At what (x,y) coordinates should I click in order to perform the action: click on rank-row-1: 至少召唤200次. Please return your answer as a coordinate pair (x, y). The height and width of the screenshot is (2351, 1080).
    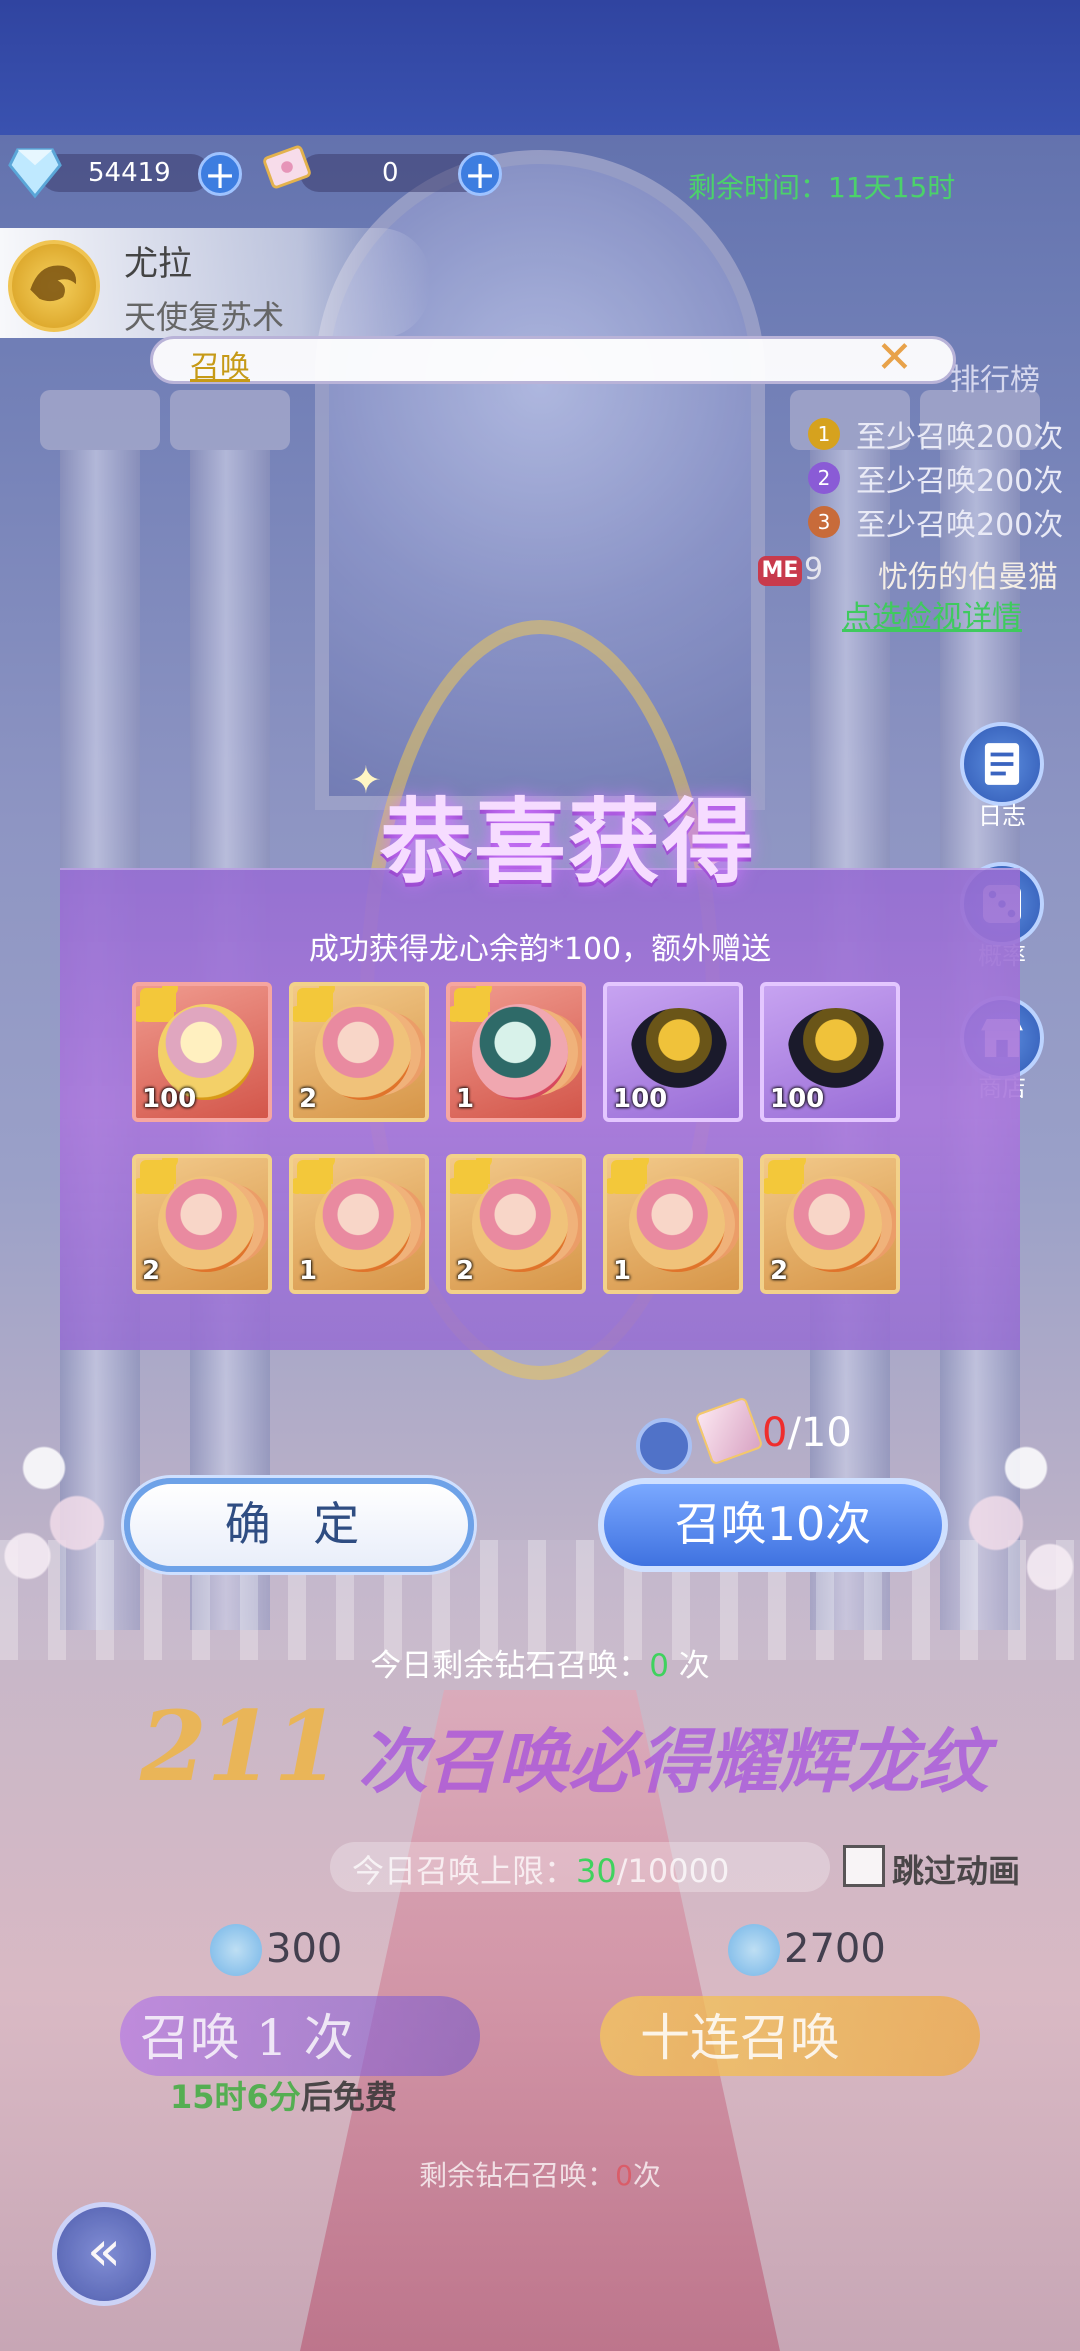
    Looking at the image, I should click on (960, 437).